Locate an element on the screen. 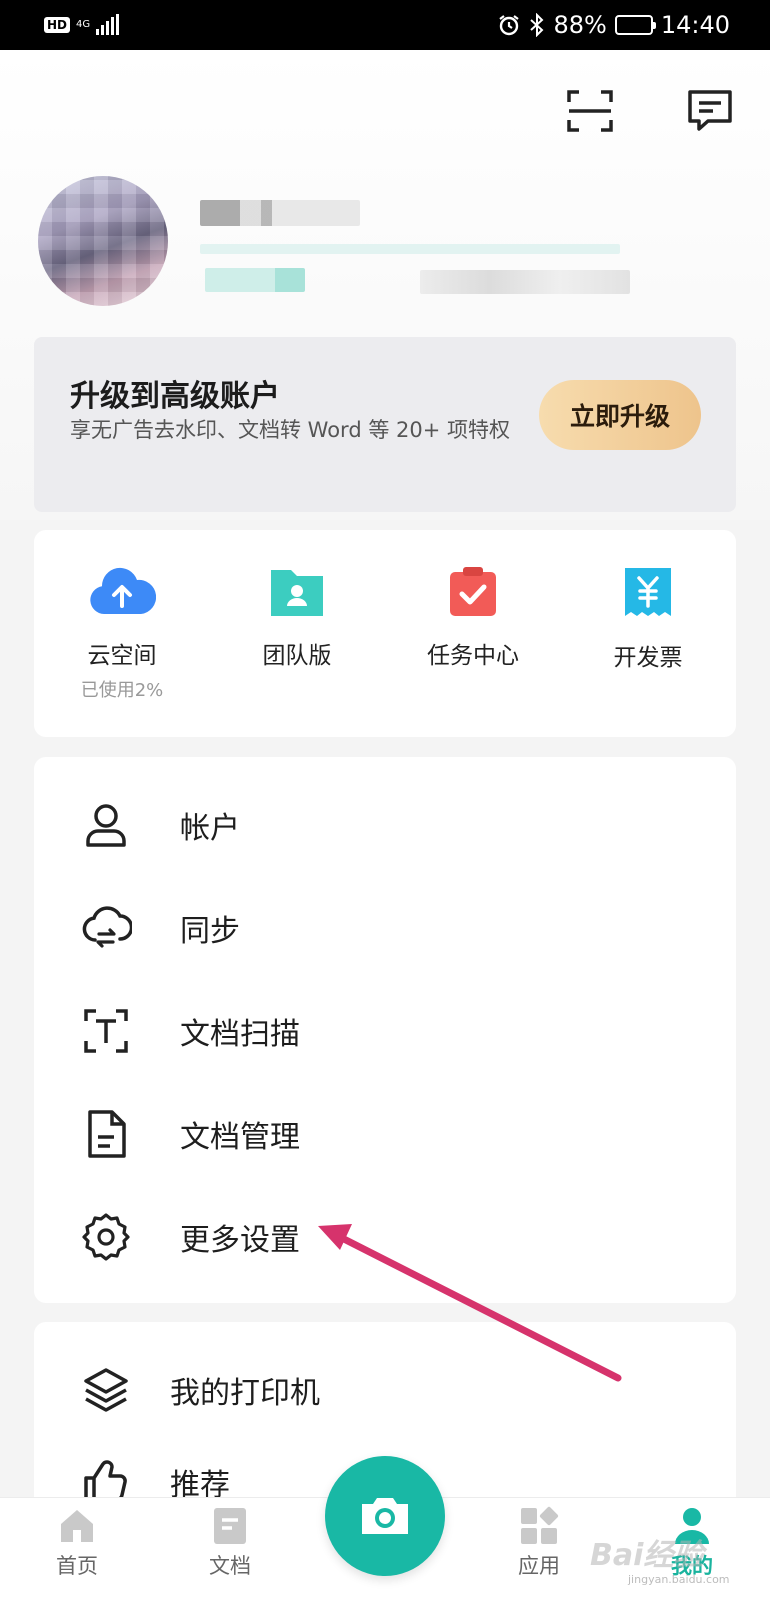 The width and height of the screenshot is (770, 1600). upgrade-now-button: 立即升级 is located at coordinates (620, 415).